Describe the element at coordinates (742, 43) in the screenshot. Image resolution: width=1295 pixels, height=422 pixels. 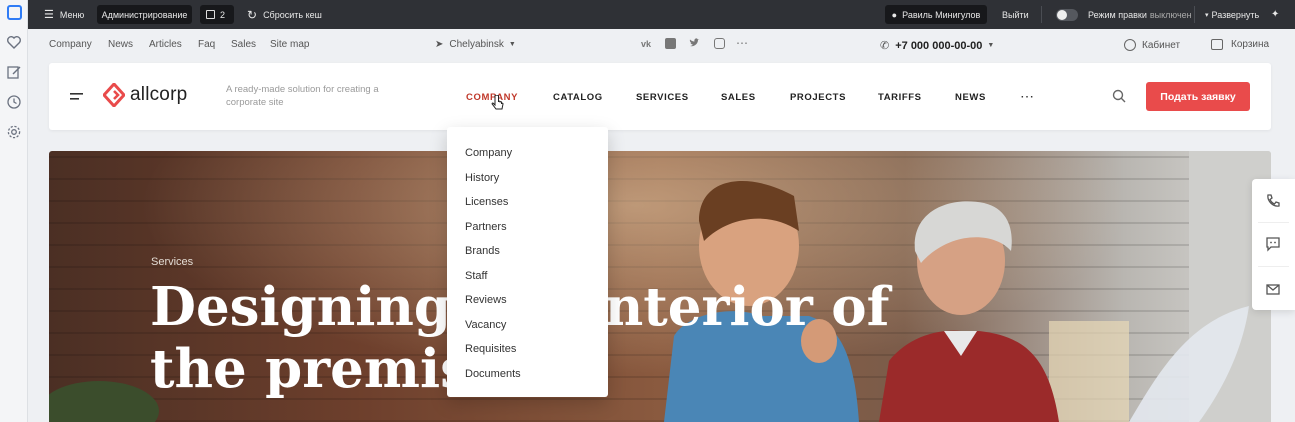
I see `more-social-icon: ⋯` at that location.